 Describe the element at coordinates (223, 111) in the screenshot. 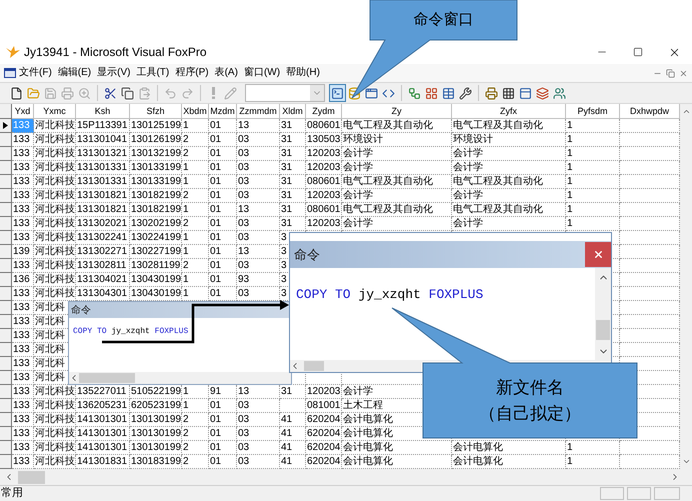

I see `column-header: Mzdm` at that location.